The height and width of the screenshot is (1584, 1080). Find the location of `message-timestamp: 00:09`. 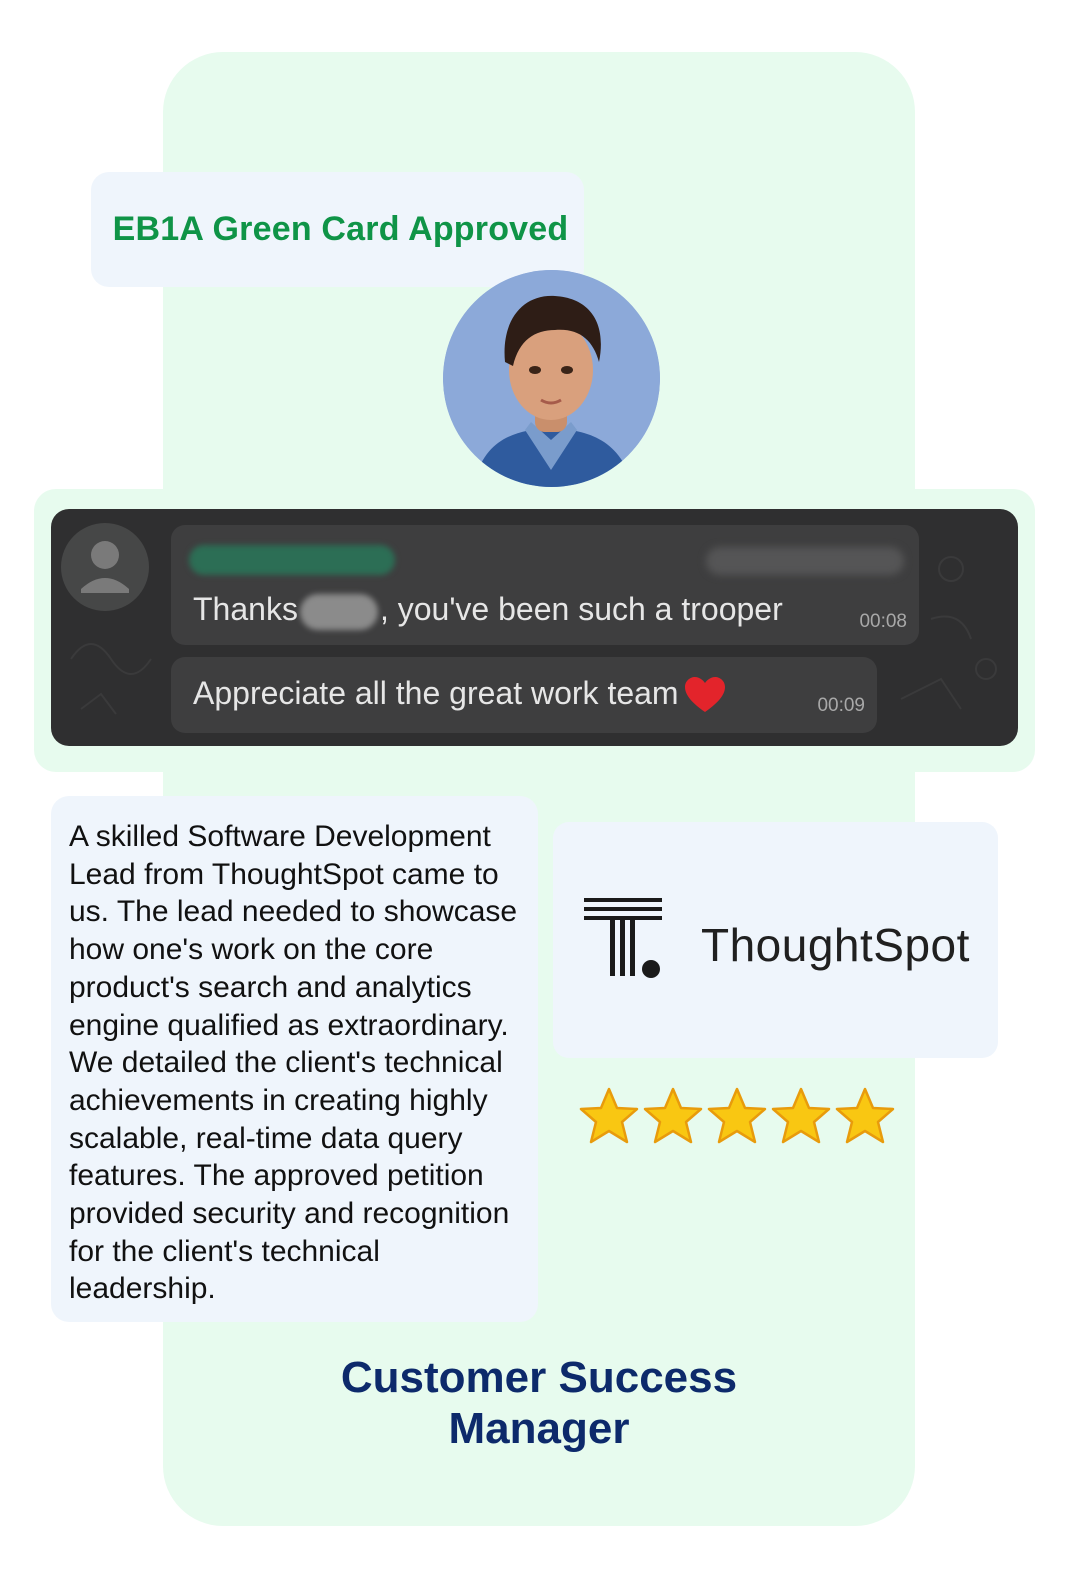

message-timestamp: 00:09 is located at coordinates (841, 705).